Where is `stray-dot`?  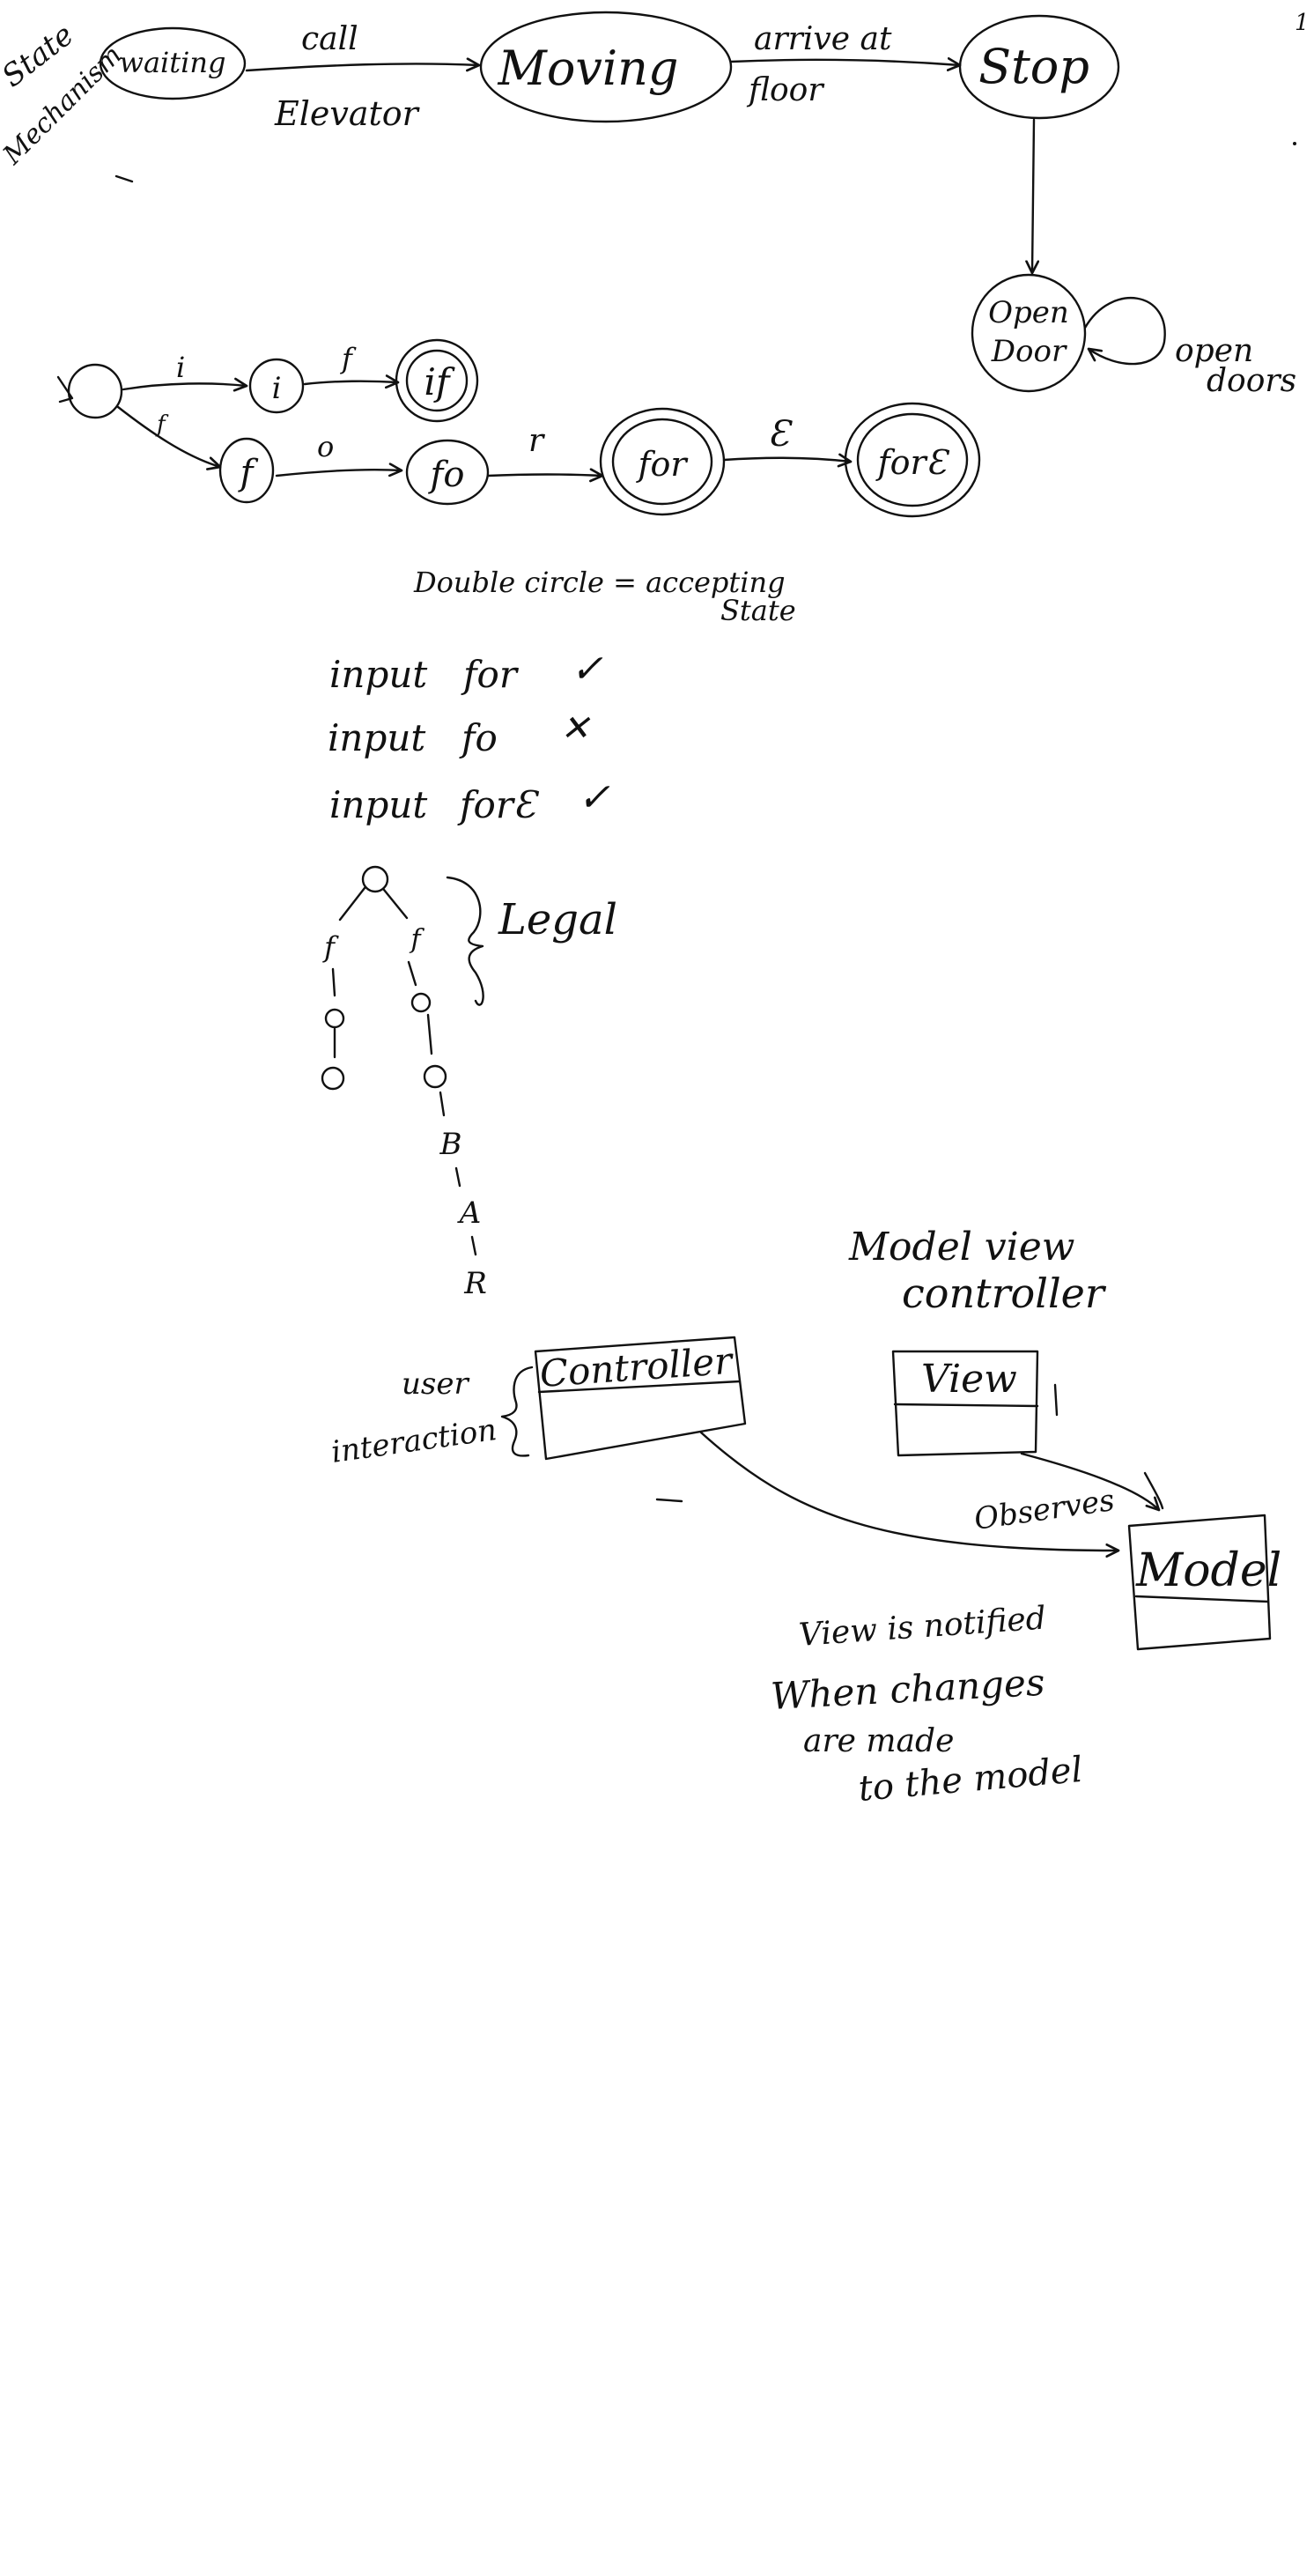
stray-dot is located at coordinates (1294, 144).